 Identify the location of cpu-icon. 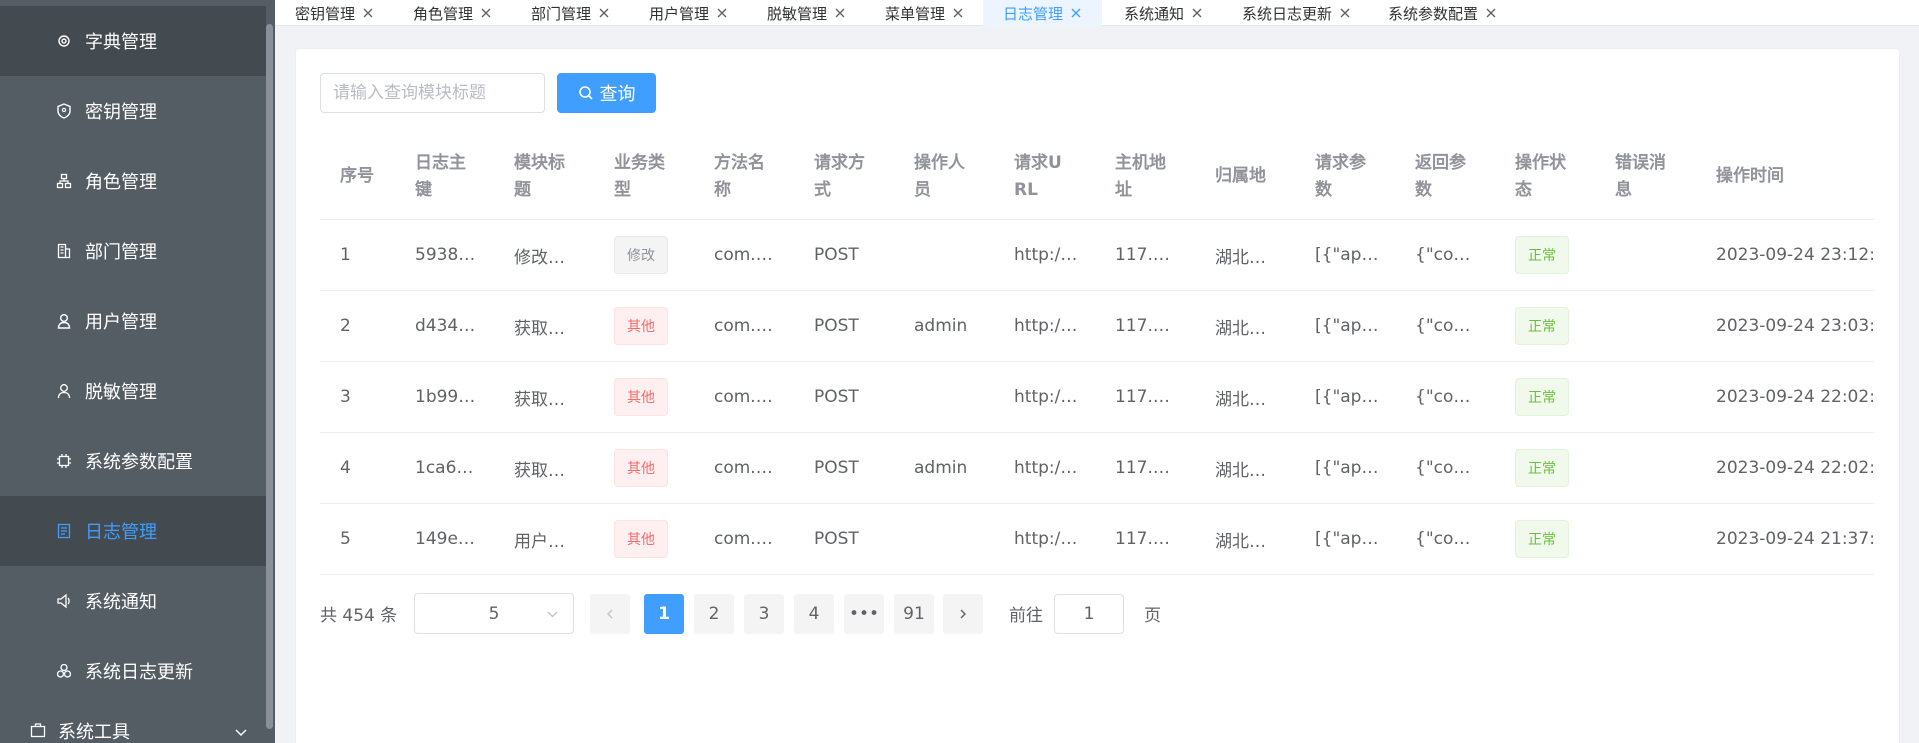
(64, 461).